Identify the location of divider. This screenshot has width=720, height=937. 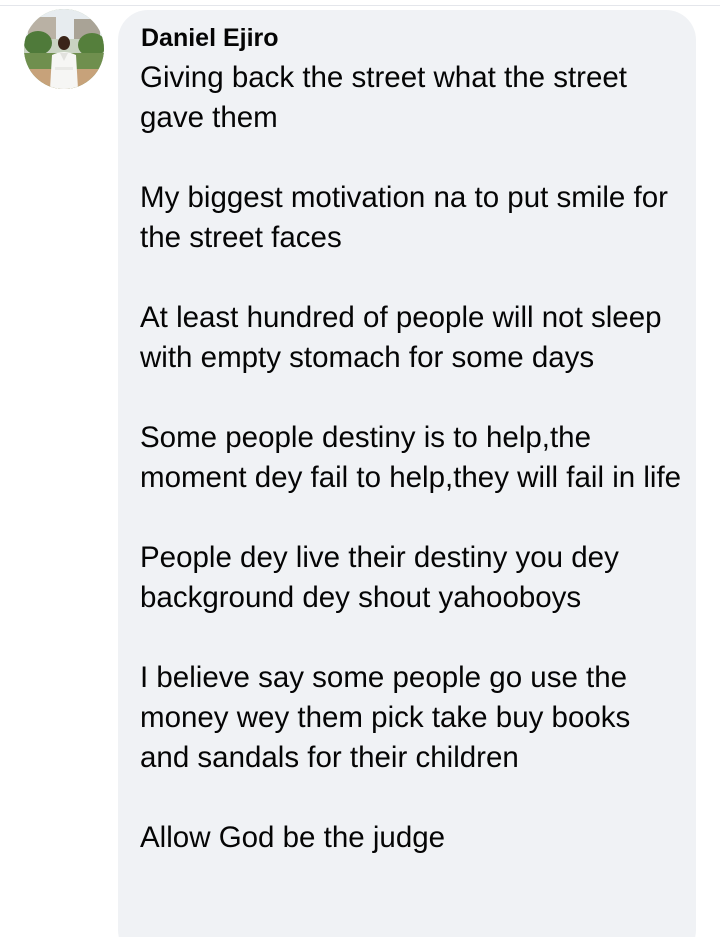
(360, 5).